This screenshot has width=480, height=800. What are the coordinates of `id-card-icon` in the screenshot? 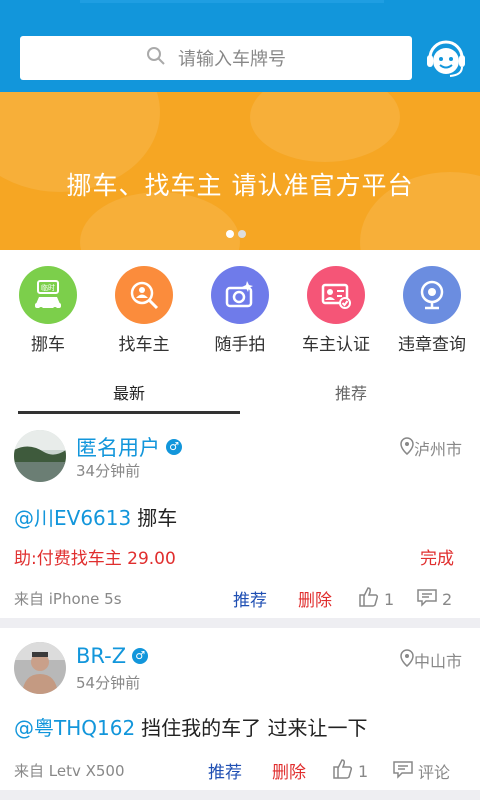 It's located at (336, 295).